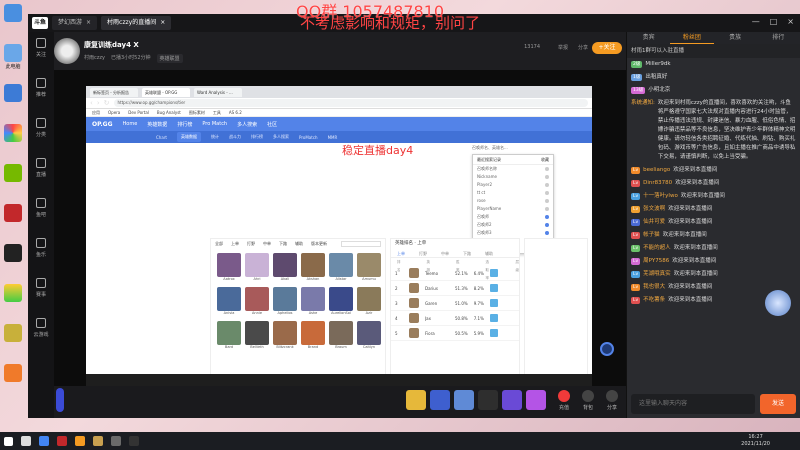 This screenshot has height=450, width=800. Describe the element at coordinates (651, 90) in the screenshot. I see `chat-message: 13级 小明北京` at that location.